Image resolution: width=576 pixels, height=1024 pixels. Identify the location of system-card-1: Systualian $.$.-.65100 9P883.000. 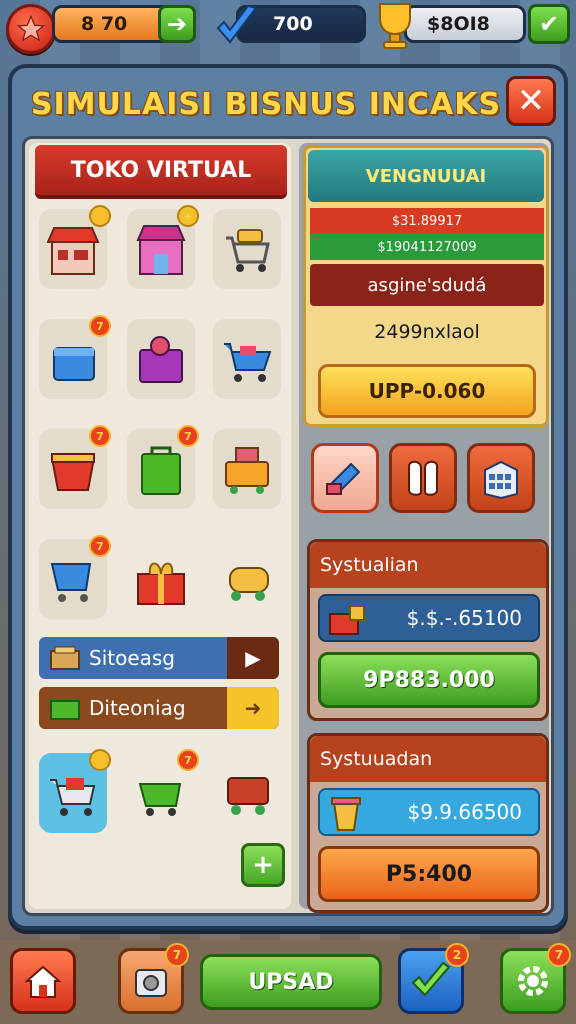
(428, 630).